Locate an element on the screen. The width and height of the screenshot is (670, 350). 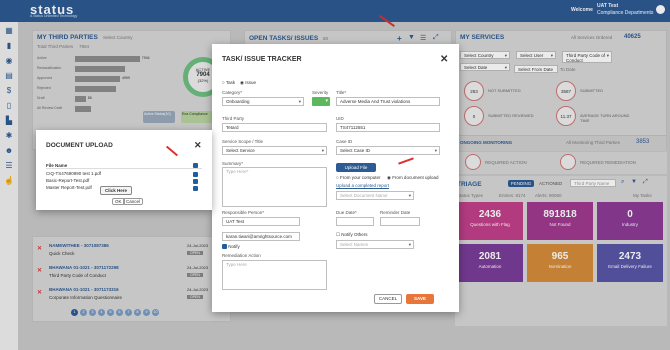
remediation-textarea: Type Here is located at coordinates (274, 275).